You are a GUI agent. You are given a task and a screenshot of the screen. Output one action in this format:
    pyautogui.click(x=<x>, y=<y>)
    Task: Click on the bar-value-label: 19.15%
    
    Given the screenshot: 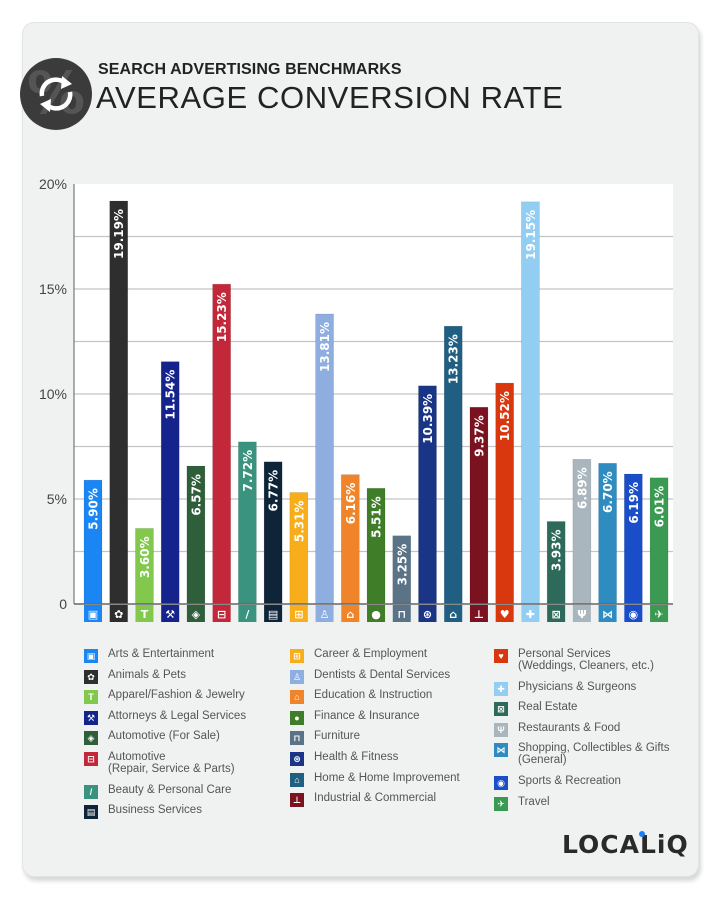 What is the action you would take?
    pyautogui.click(x=531, y=235)
    